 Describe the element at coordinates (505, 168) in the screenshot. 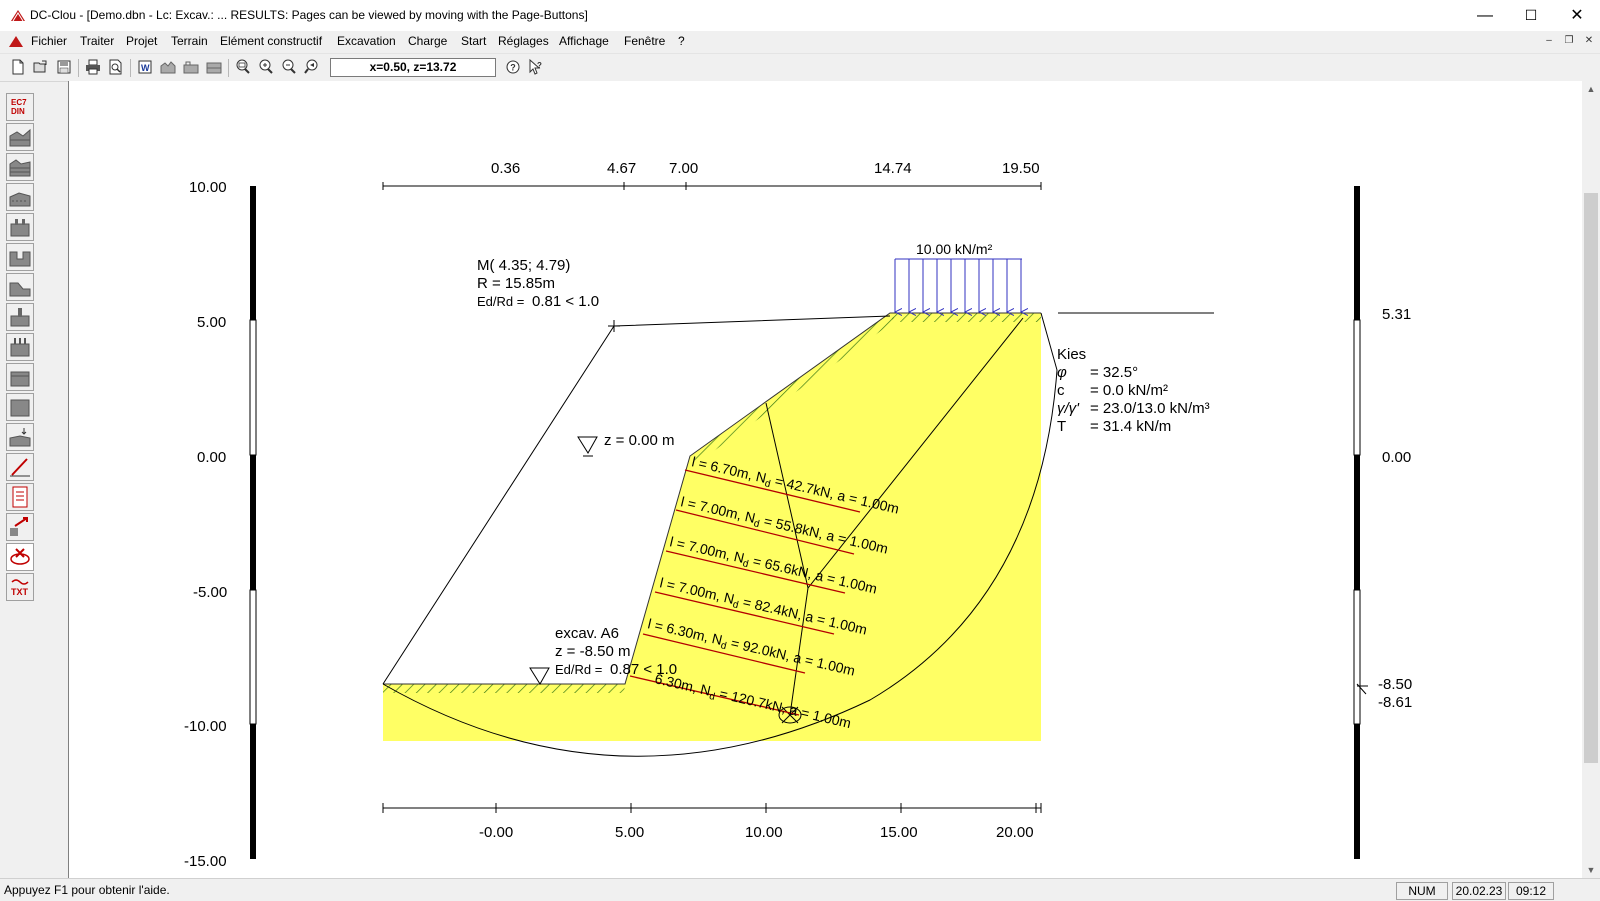

I see `top-scale-label: 0.36` at that location.